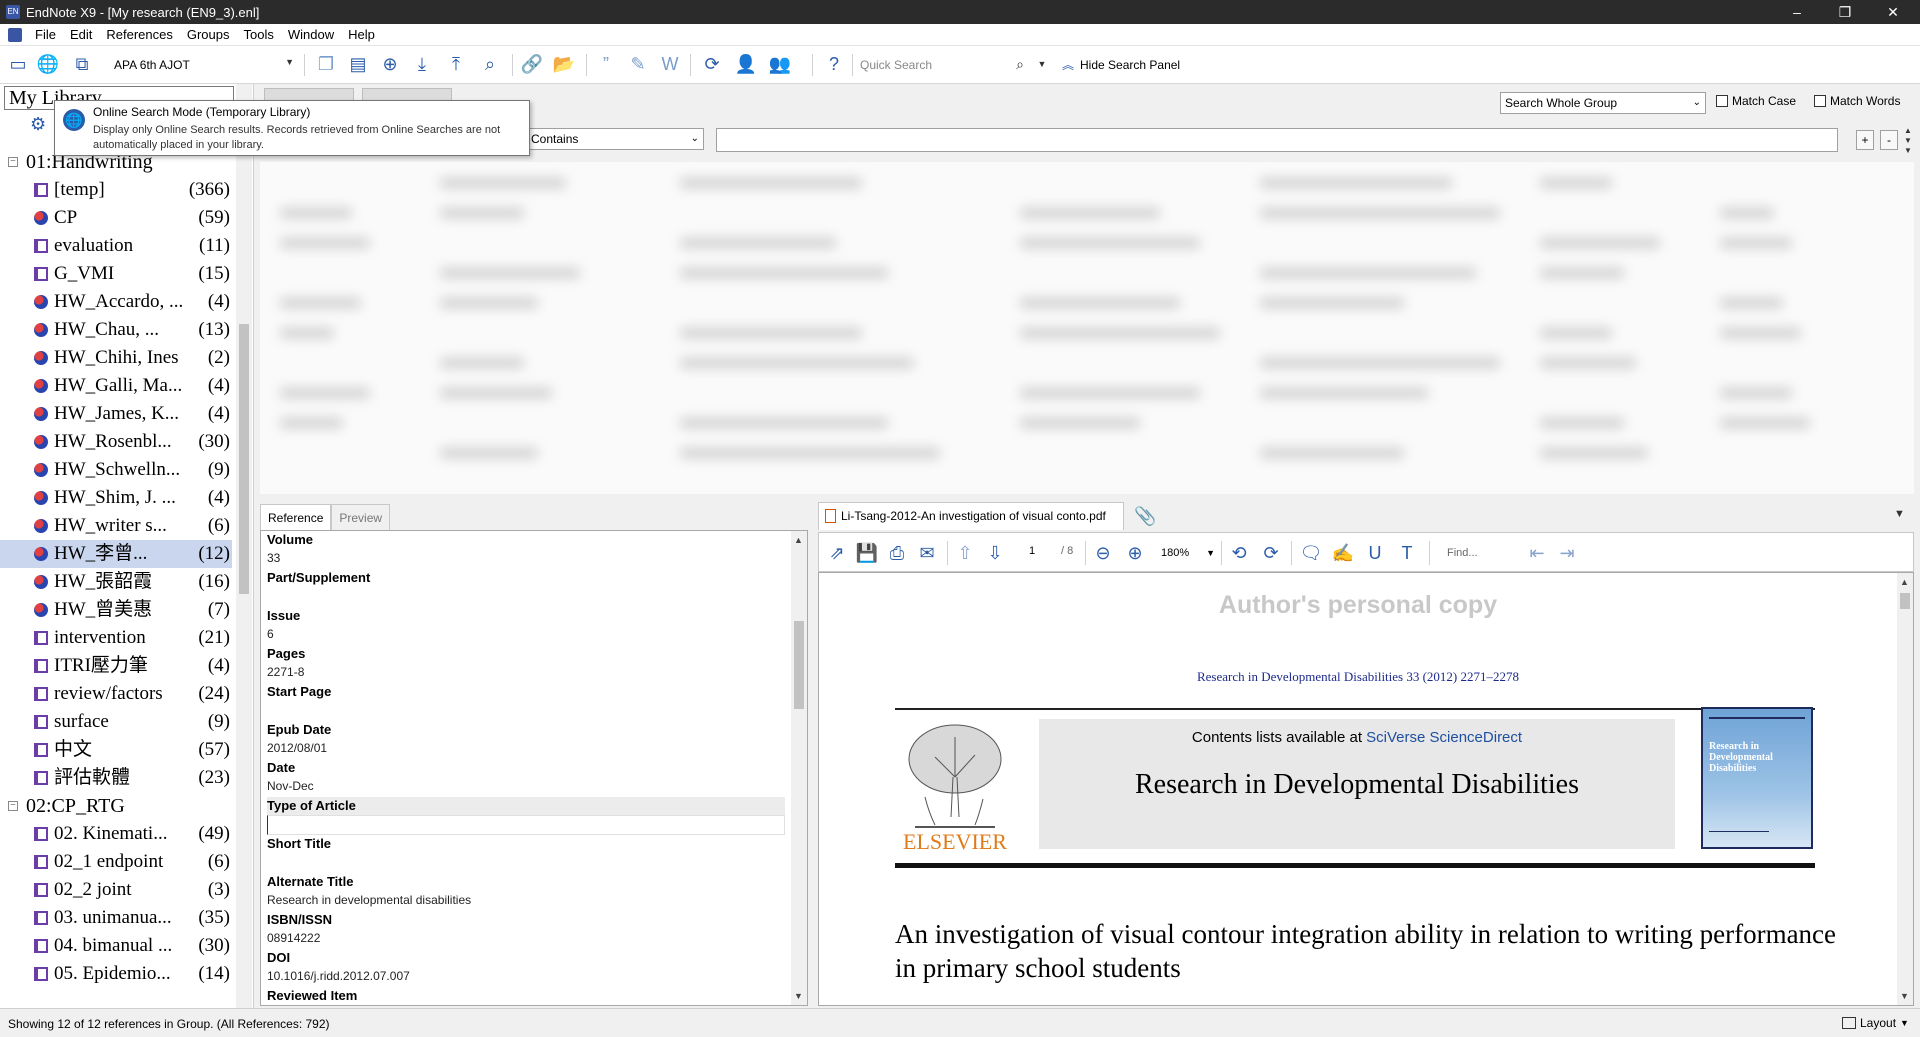 This screenshot has width=1920, height=1037. What do you see at coordinates (670, 64) in the screenshot?
I see `word-icon: W` at bounding box center [670, 64].